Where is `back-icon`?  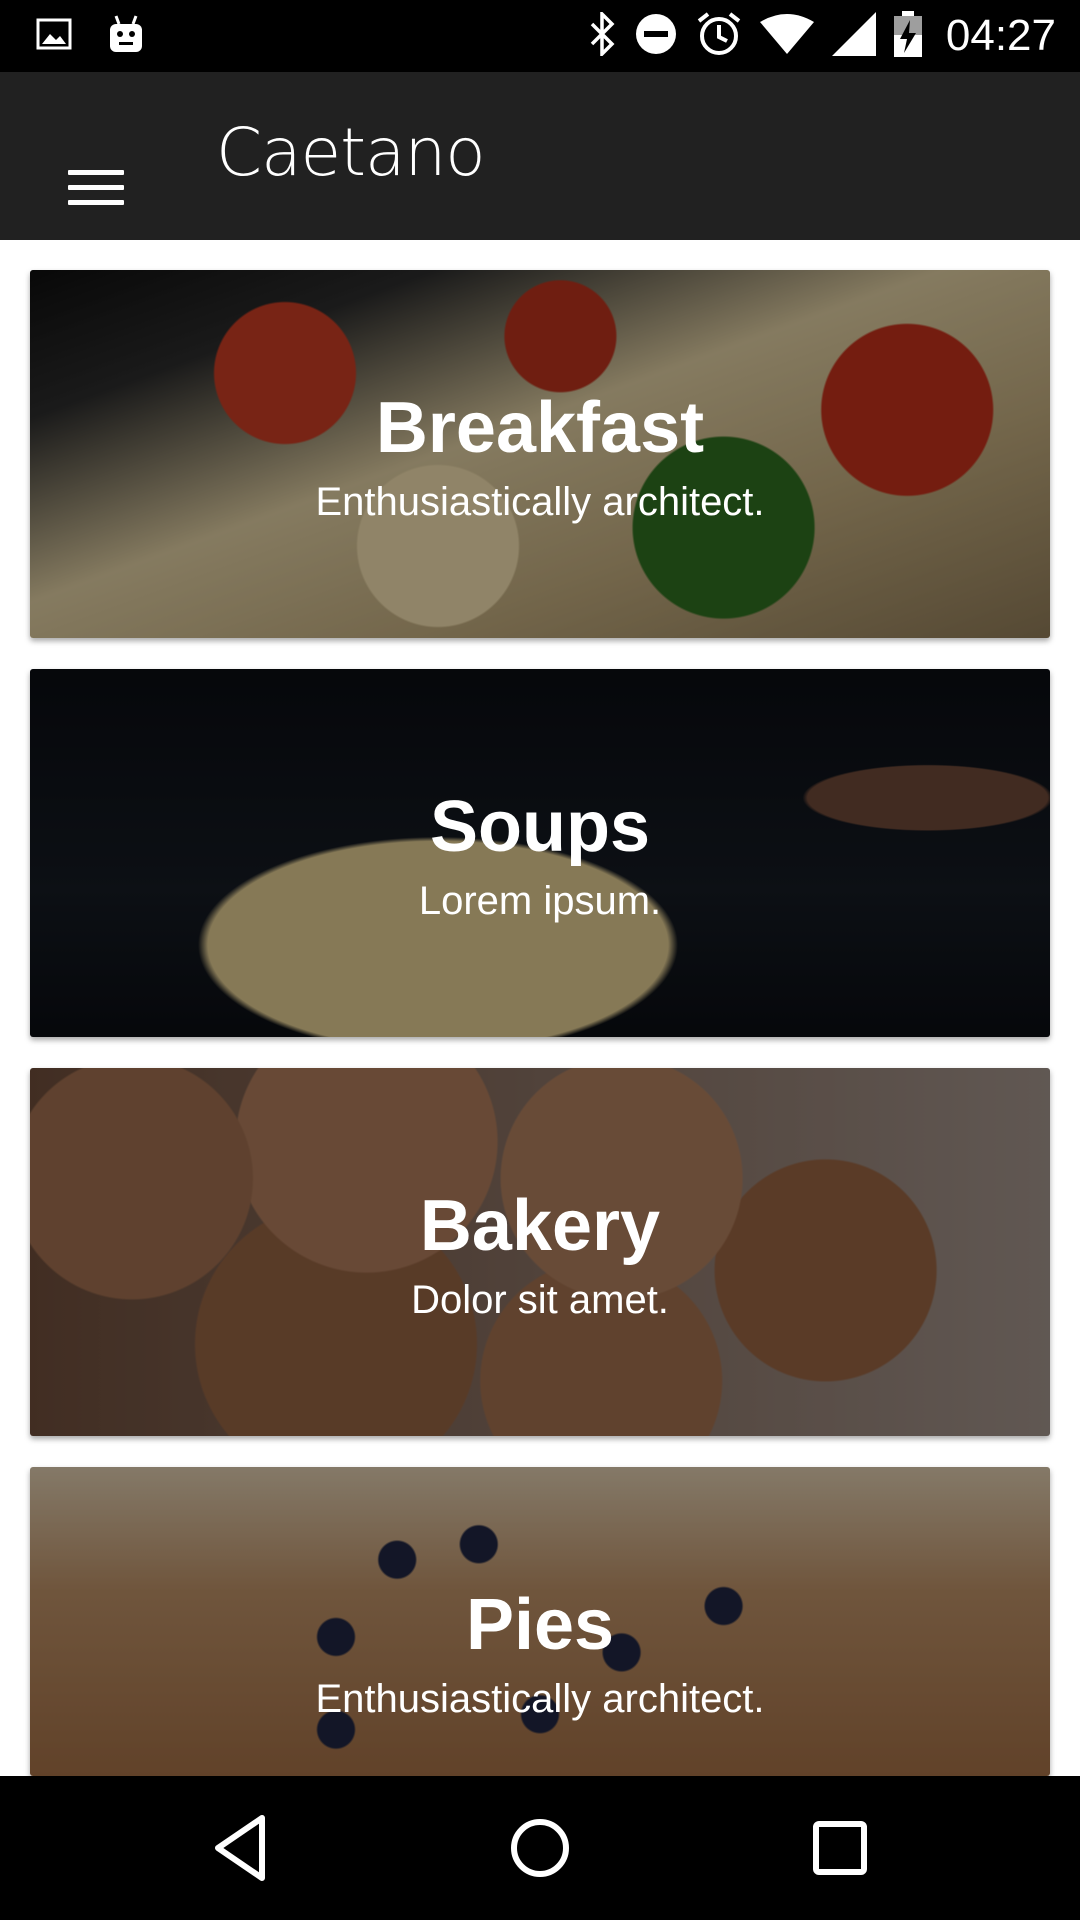
back-icon is located at coordinates (242, 1848).